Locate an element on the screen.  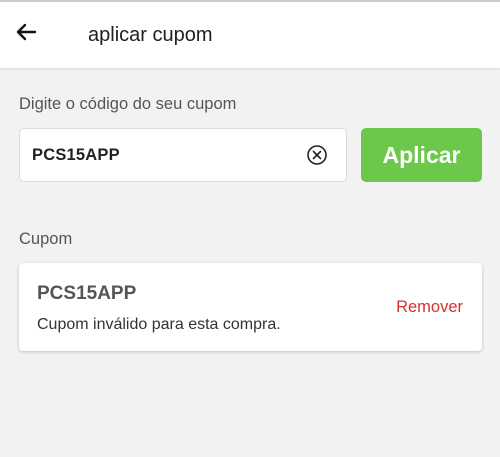
coupon-code-field is located at coordinates (183, 155).